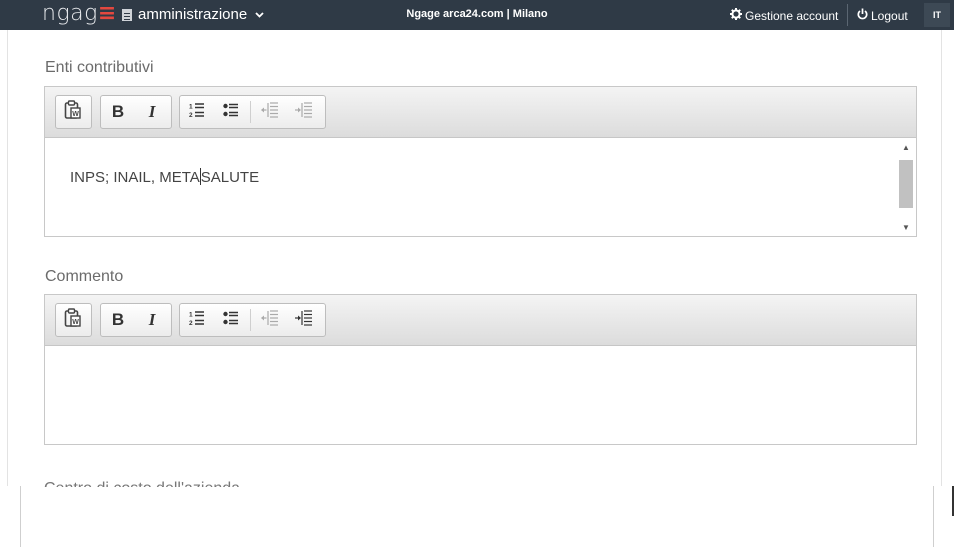  Describe the element at coordinates (477, 516) in the screenshot. I see `lower-frame` at that location.